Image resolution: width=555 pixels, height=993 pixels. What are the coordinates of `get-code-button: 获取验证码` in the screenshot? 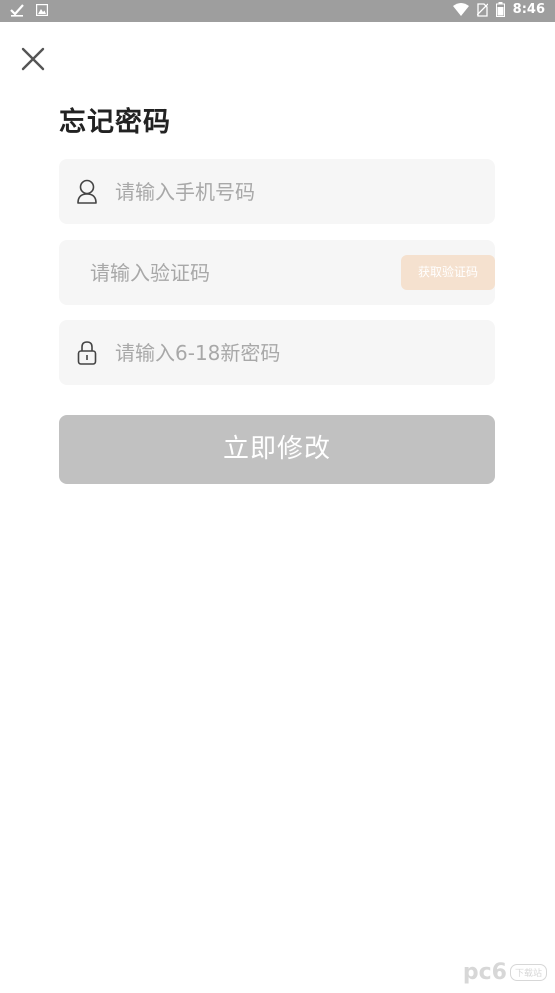 It's located at (448, 272).